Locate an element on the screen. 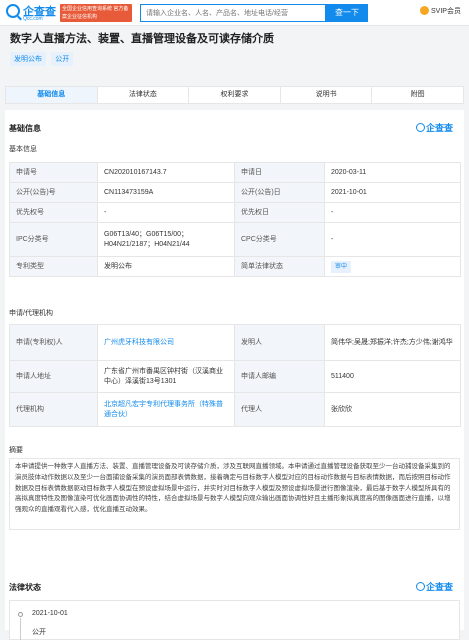  status-badge: 审中 is located at coordinates (341, 266).